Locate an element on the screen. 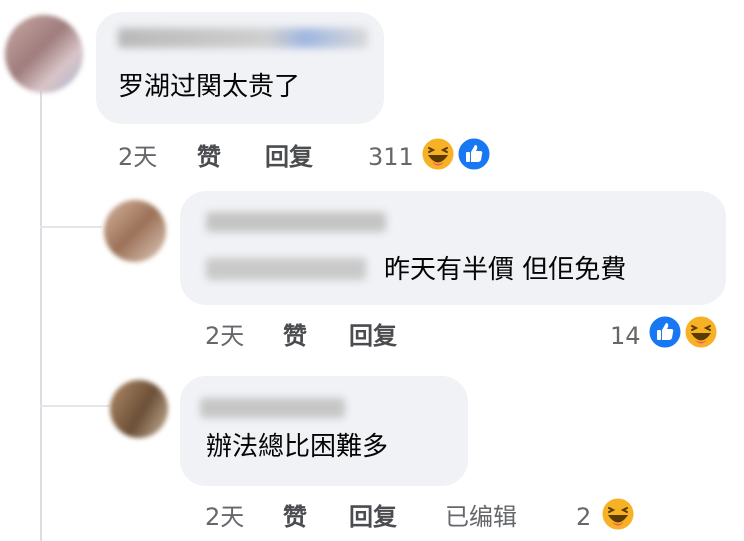 The image size is (744, 541). comment-text: 辦法總比困難多 is located at coordinates (297, 447).